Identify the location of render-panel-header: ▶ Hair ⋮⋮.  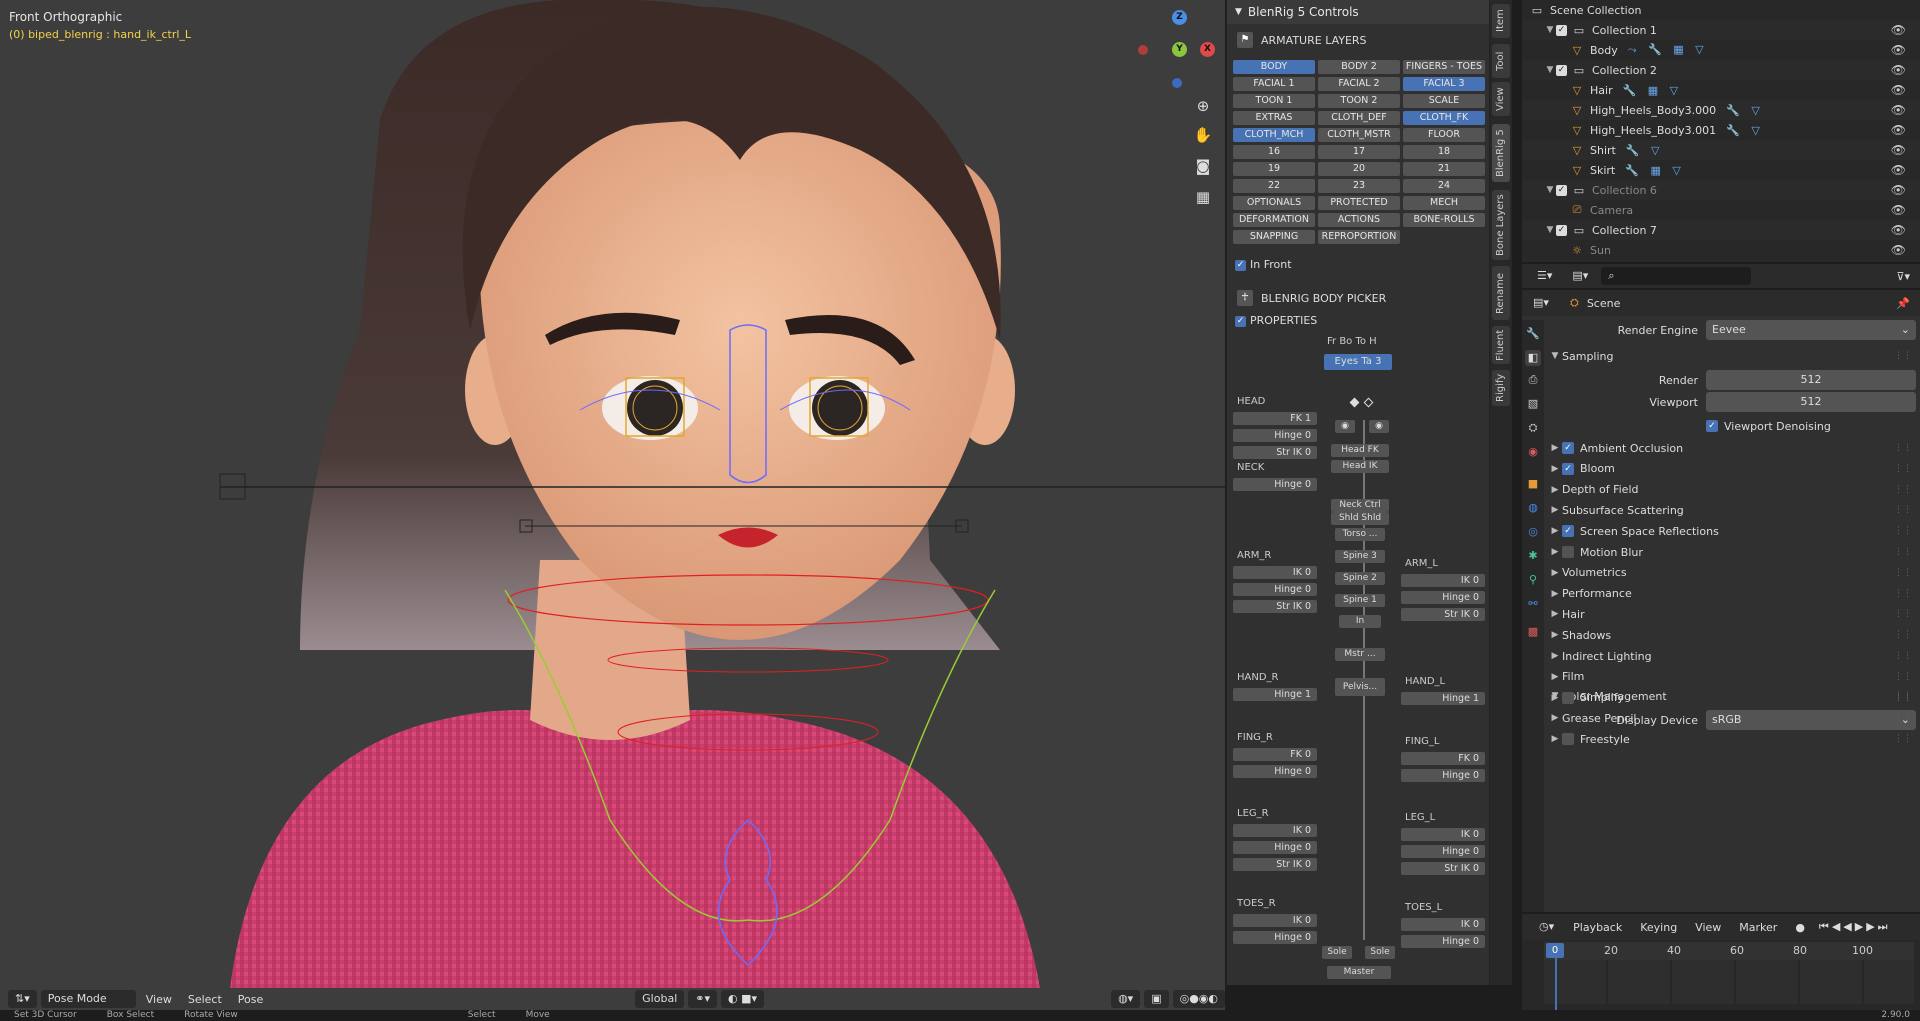
(1733, 614).